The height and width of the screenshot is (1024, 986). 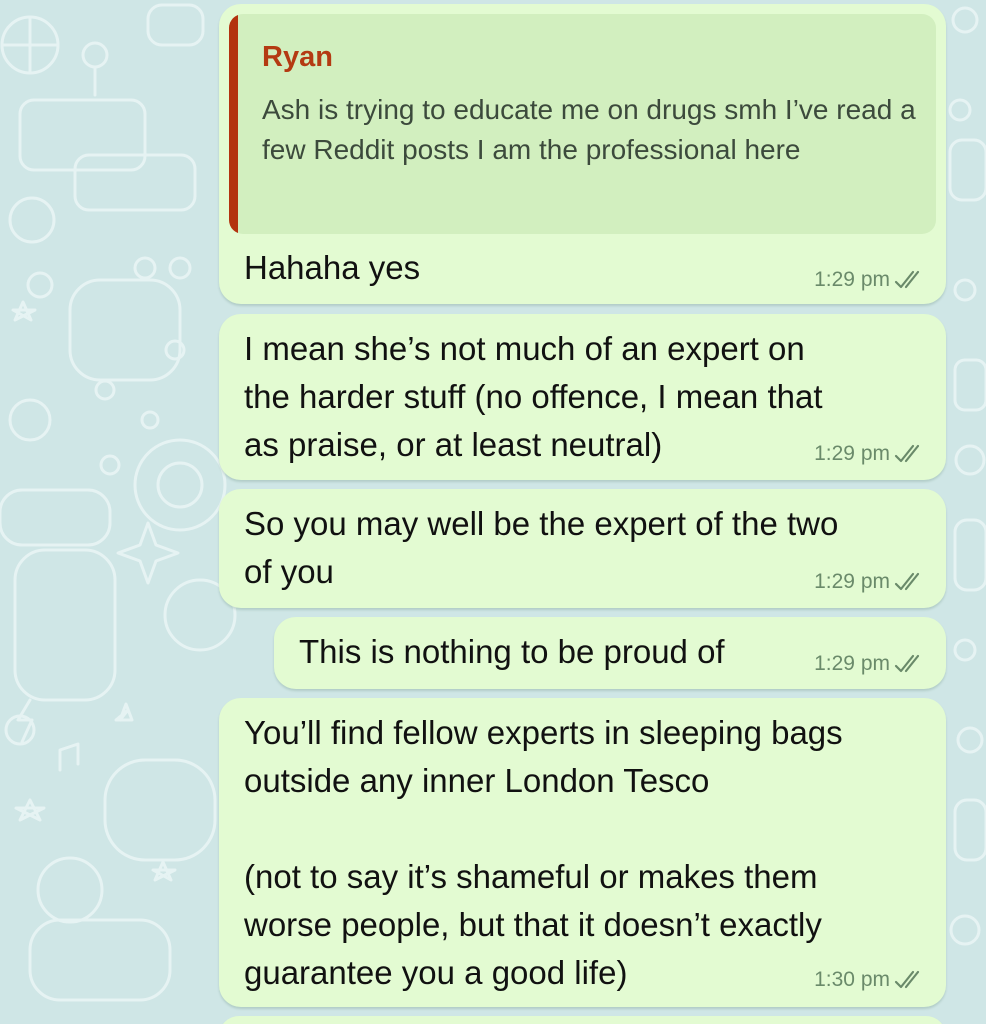 What do you see at coordinates (852, 979) in the screenshot?
I see `message-time: 1:30 pm` at bounding box center [852, 979].